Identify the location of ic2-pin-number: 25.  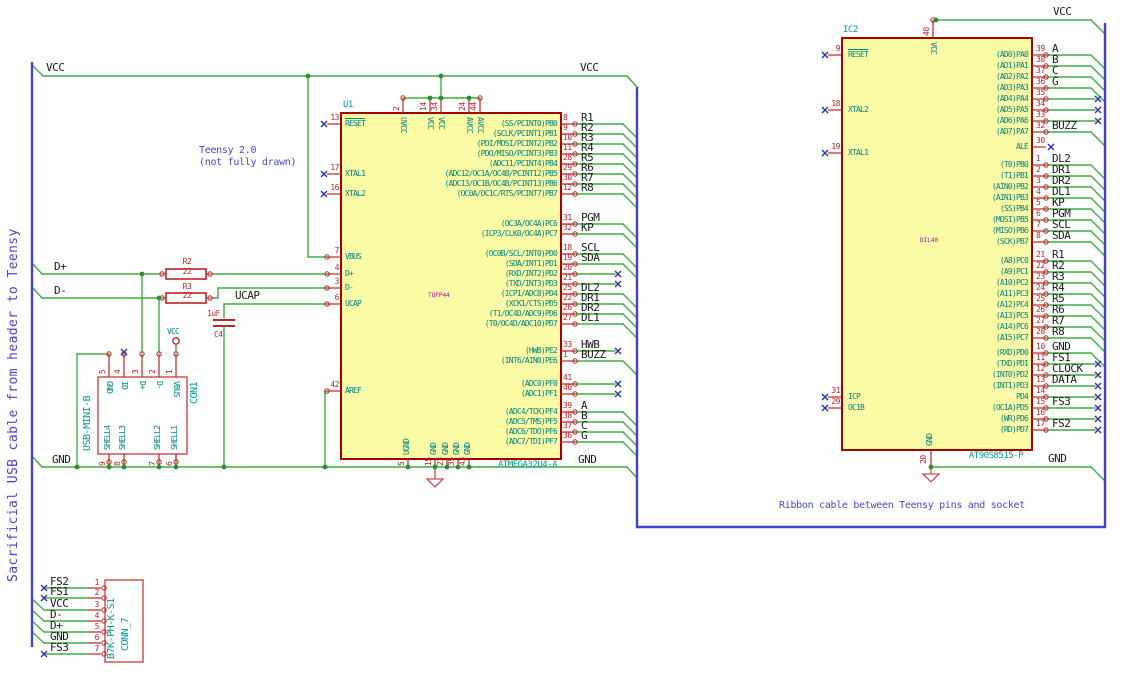
(1040, 298).